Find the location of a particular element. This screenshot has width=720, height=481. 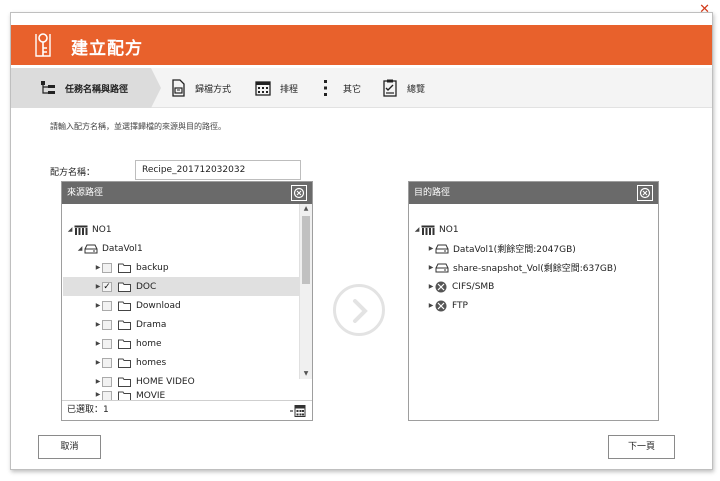

wizard-steps: 任務名稱與路徑 歸檔方式 排程 其它 總覽 is located at coordinates (361, 88).